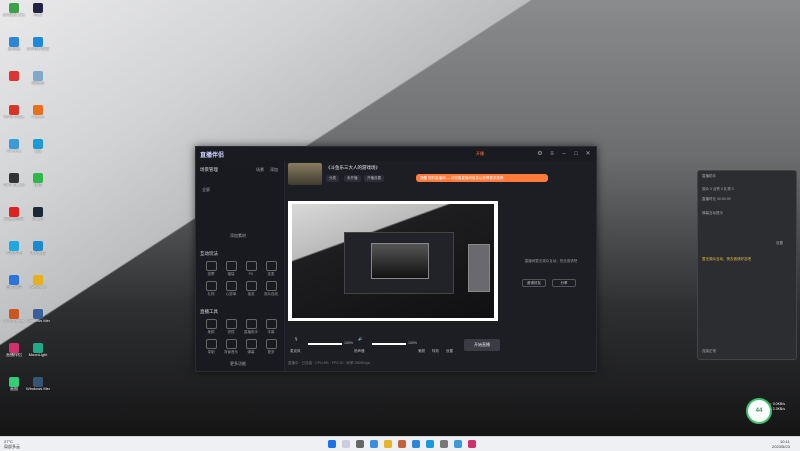  Describe the element at coordinates (332, 178) in the screenshot. I see `chip-1: 分类` at that location.